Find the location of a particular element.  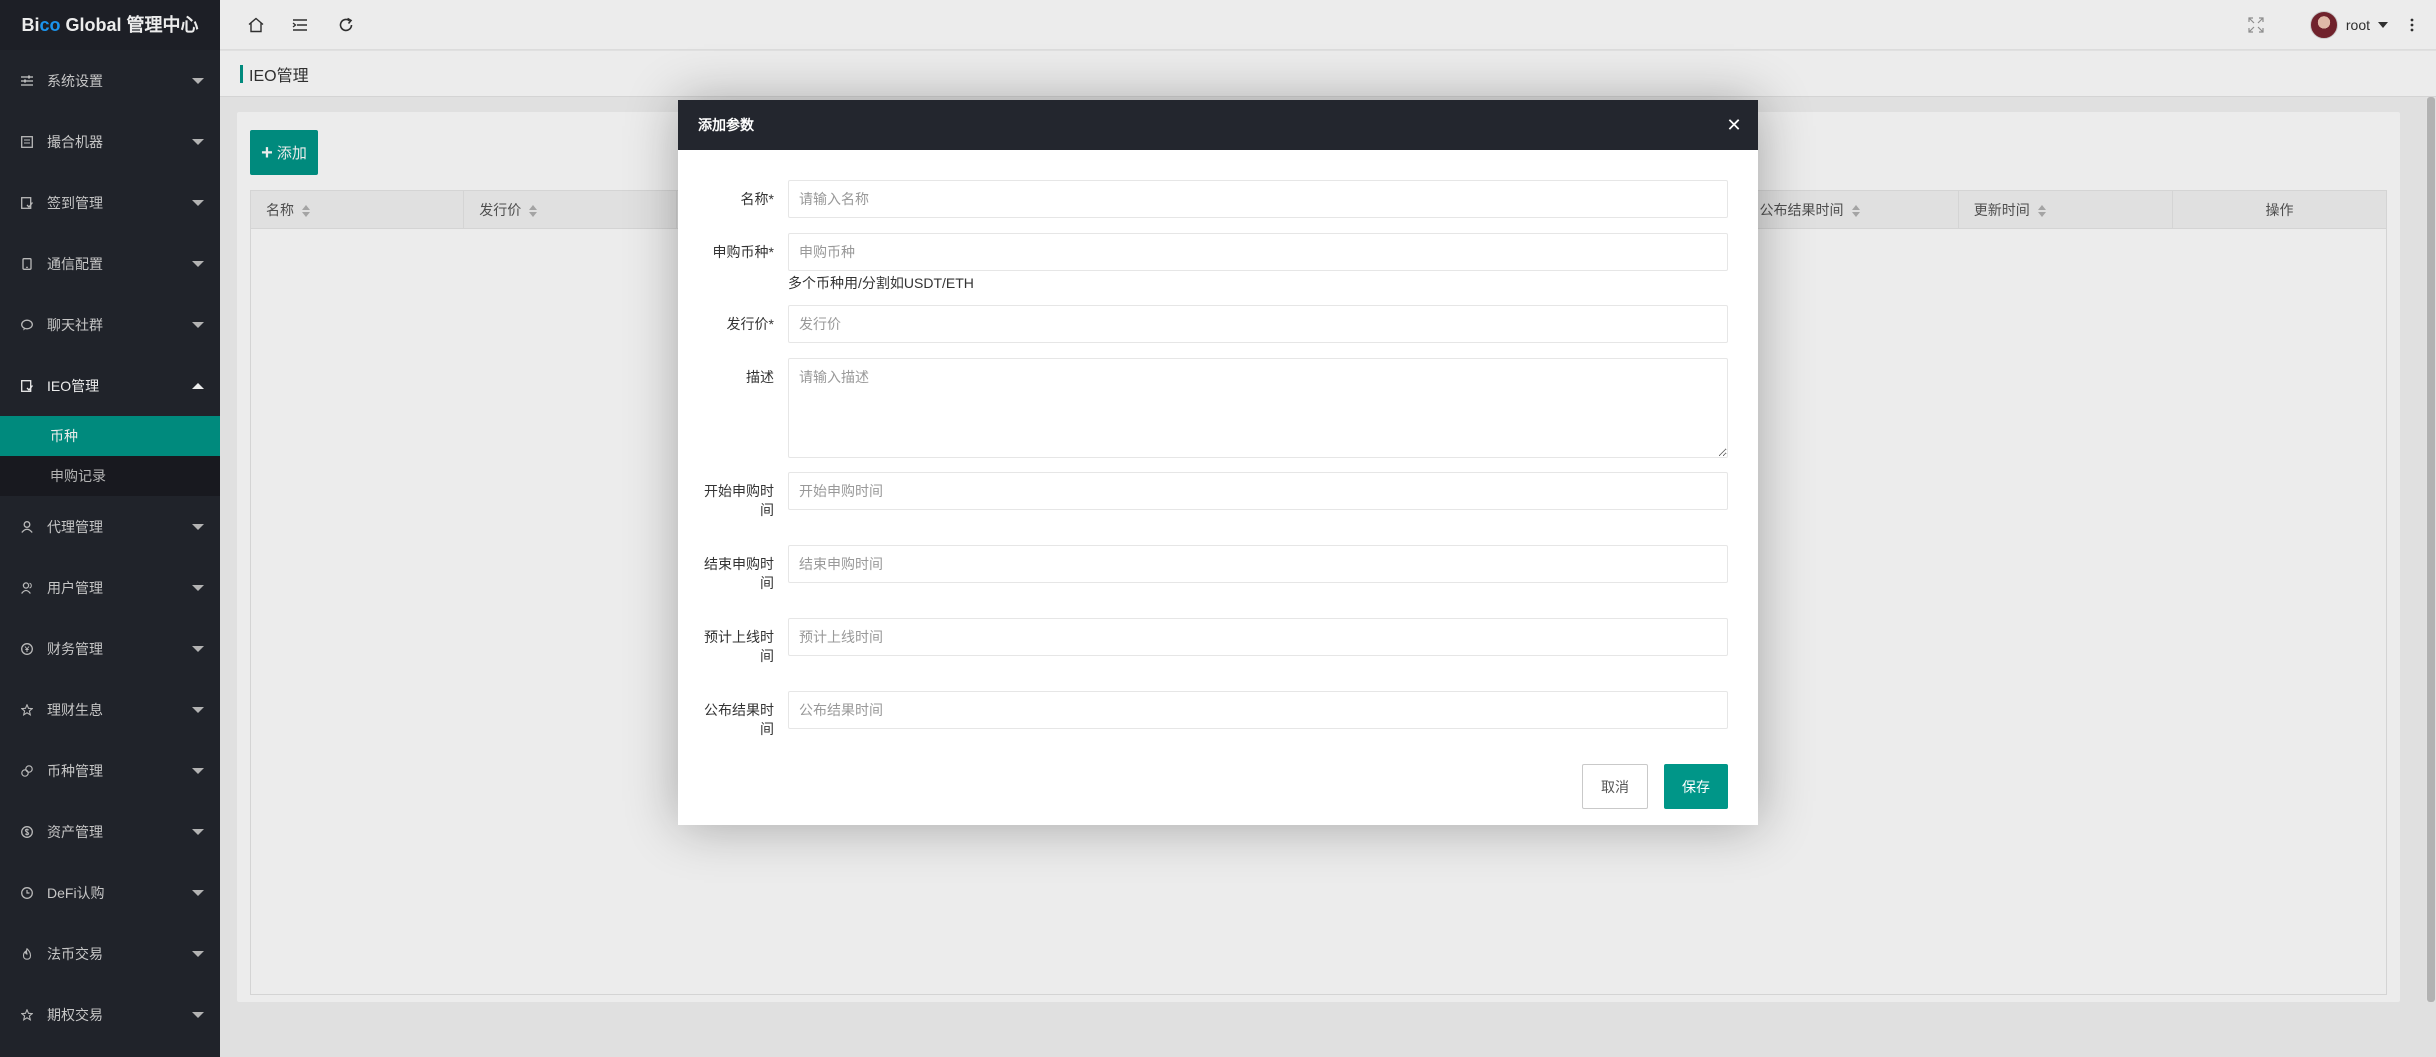

save-button: 保存 is located at coordinates (1696, 786).